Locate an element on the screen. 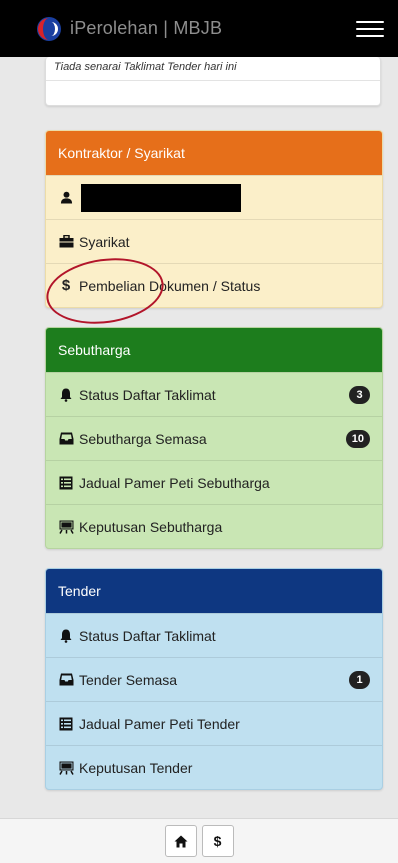 This screenshot has height=863, width=398. home-icon is located at coordinates (180, 841).